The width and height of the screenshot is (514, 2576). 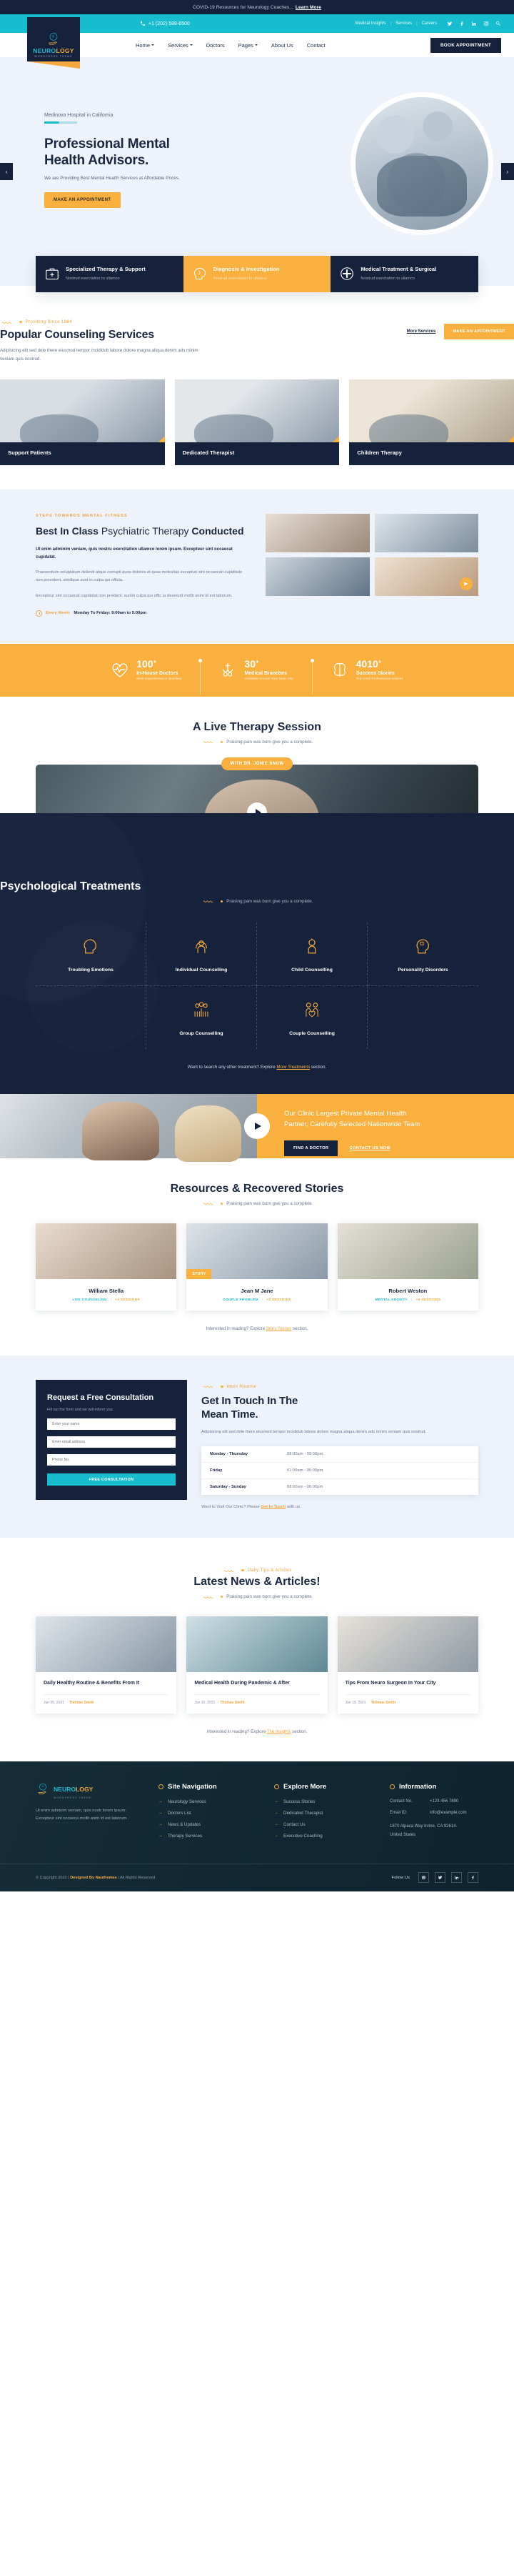 I want to click on resource-name: Jean M Jane, so click(x=257, y=1290).